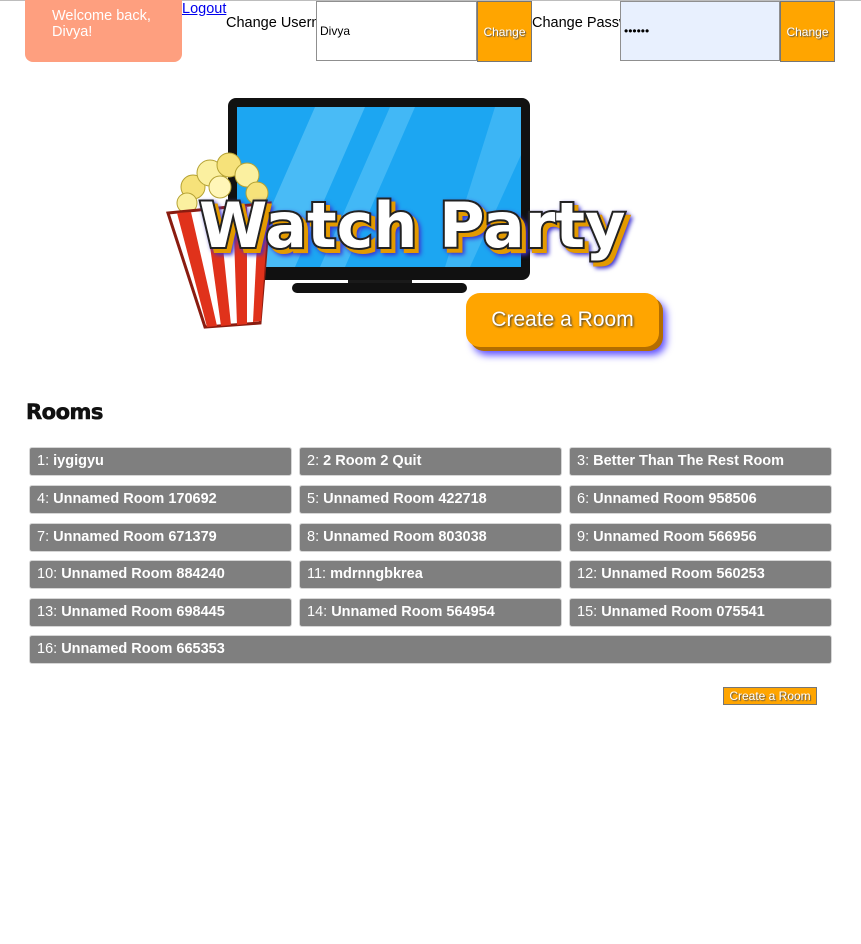  What do you see at coordinates (689, 461) in the screenshot?
I see `room-name: Better Than The Rest Room` at bounding box center [689, 461].